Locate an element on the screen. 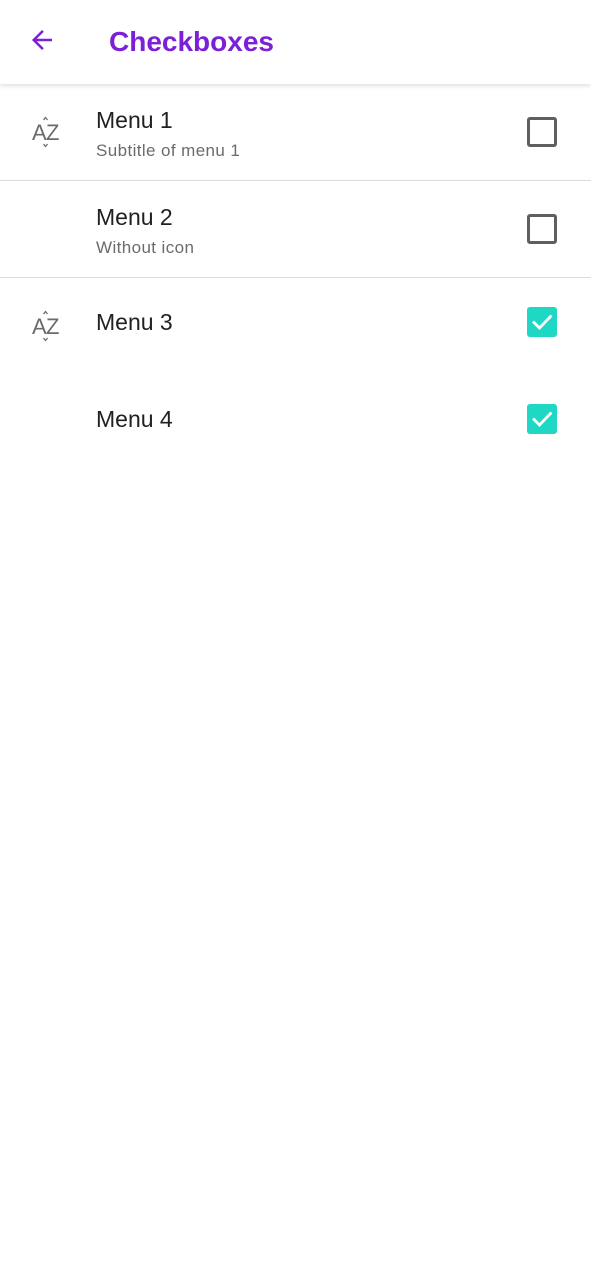 The image size is (591, 1280). list-item-text: Menu 2 Without icon is located at coordinates (145, 231).